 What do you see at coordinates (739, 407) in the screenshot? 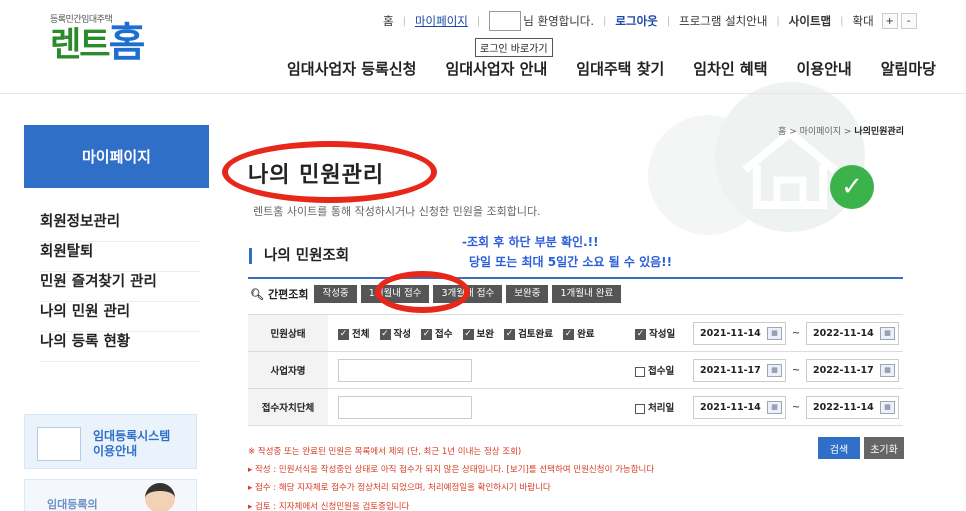
I see `processed-from-date: 2021-11-14 ▦` at bounding box center [739, 407].